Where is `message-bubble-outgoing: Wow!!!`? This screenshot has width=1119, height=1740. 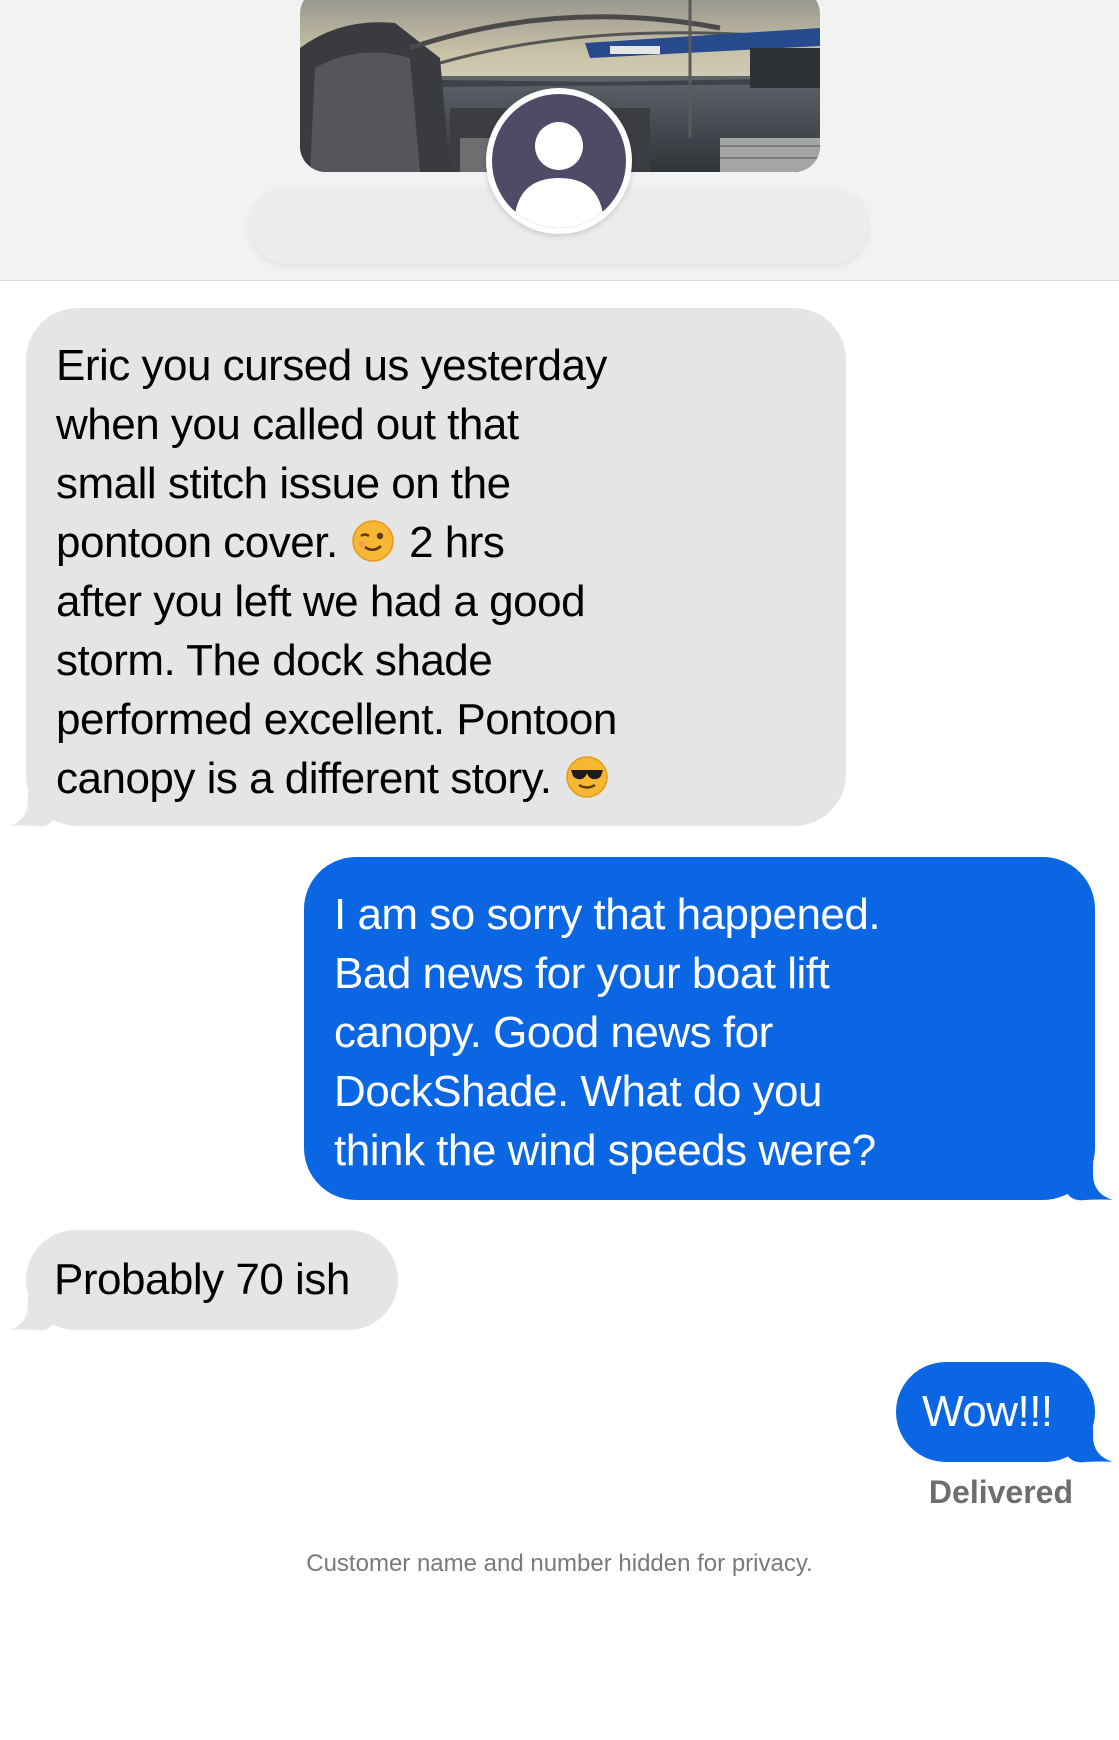 message-bubble-outgoing: Wow!!! is located at coordinates (995, 1412).